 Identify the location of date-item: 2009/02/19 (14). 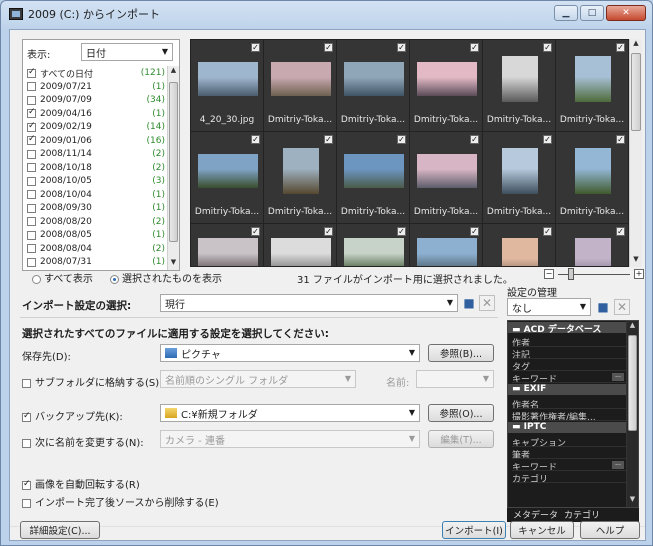
(96, 126).